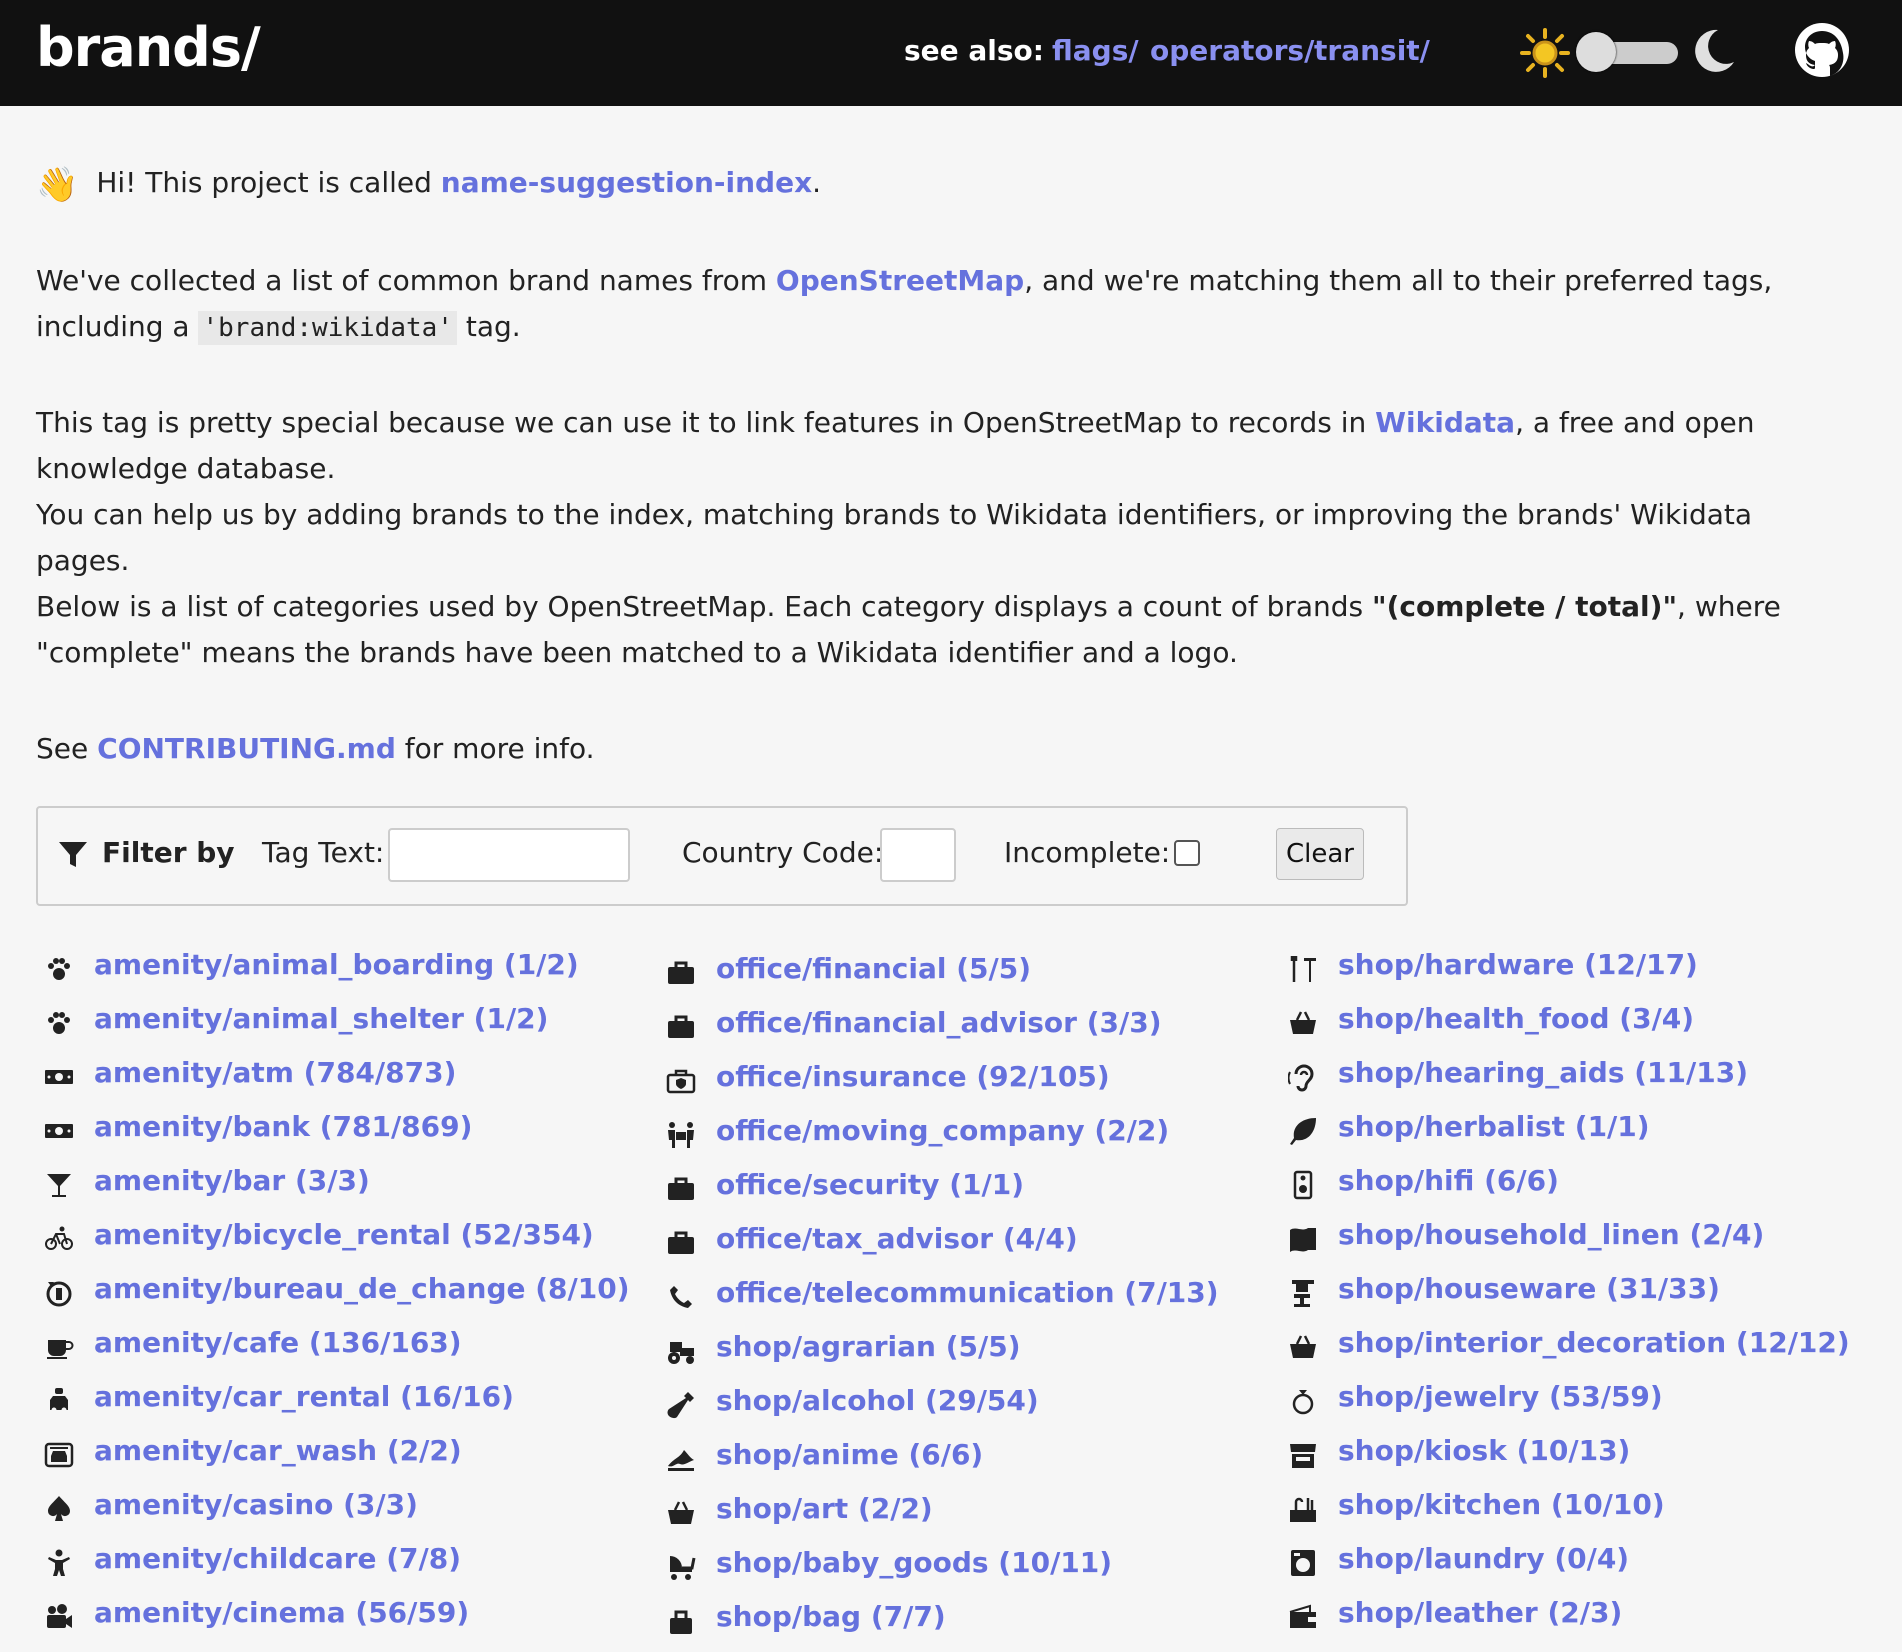  What do you see at coordinates (1551, 1234) in the screenshot?
I see `category-link: shop/household_linen (2/4)` at bounding box center [1551, 1234].